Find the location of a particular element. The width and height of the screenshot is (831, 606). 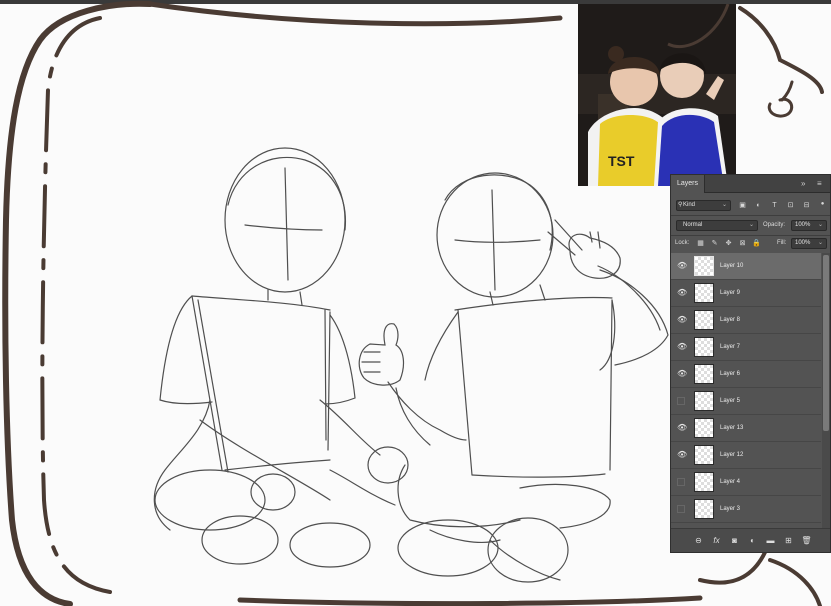

collapse-panel-icon: » is located at coordinates (803, 184).